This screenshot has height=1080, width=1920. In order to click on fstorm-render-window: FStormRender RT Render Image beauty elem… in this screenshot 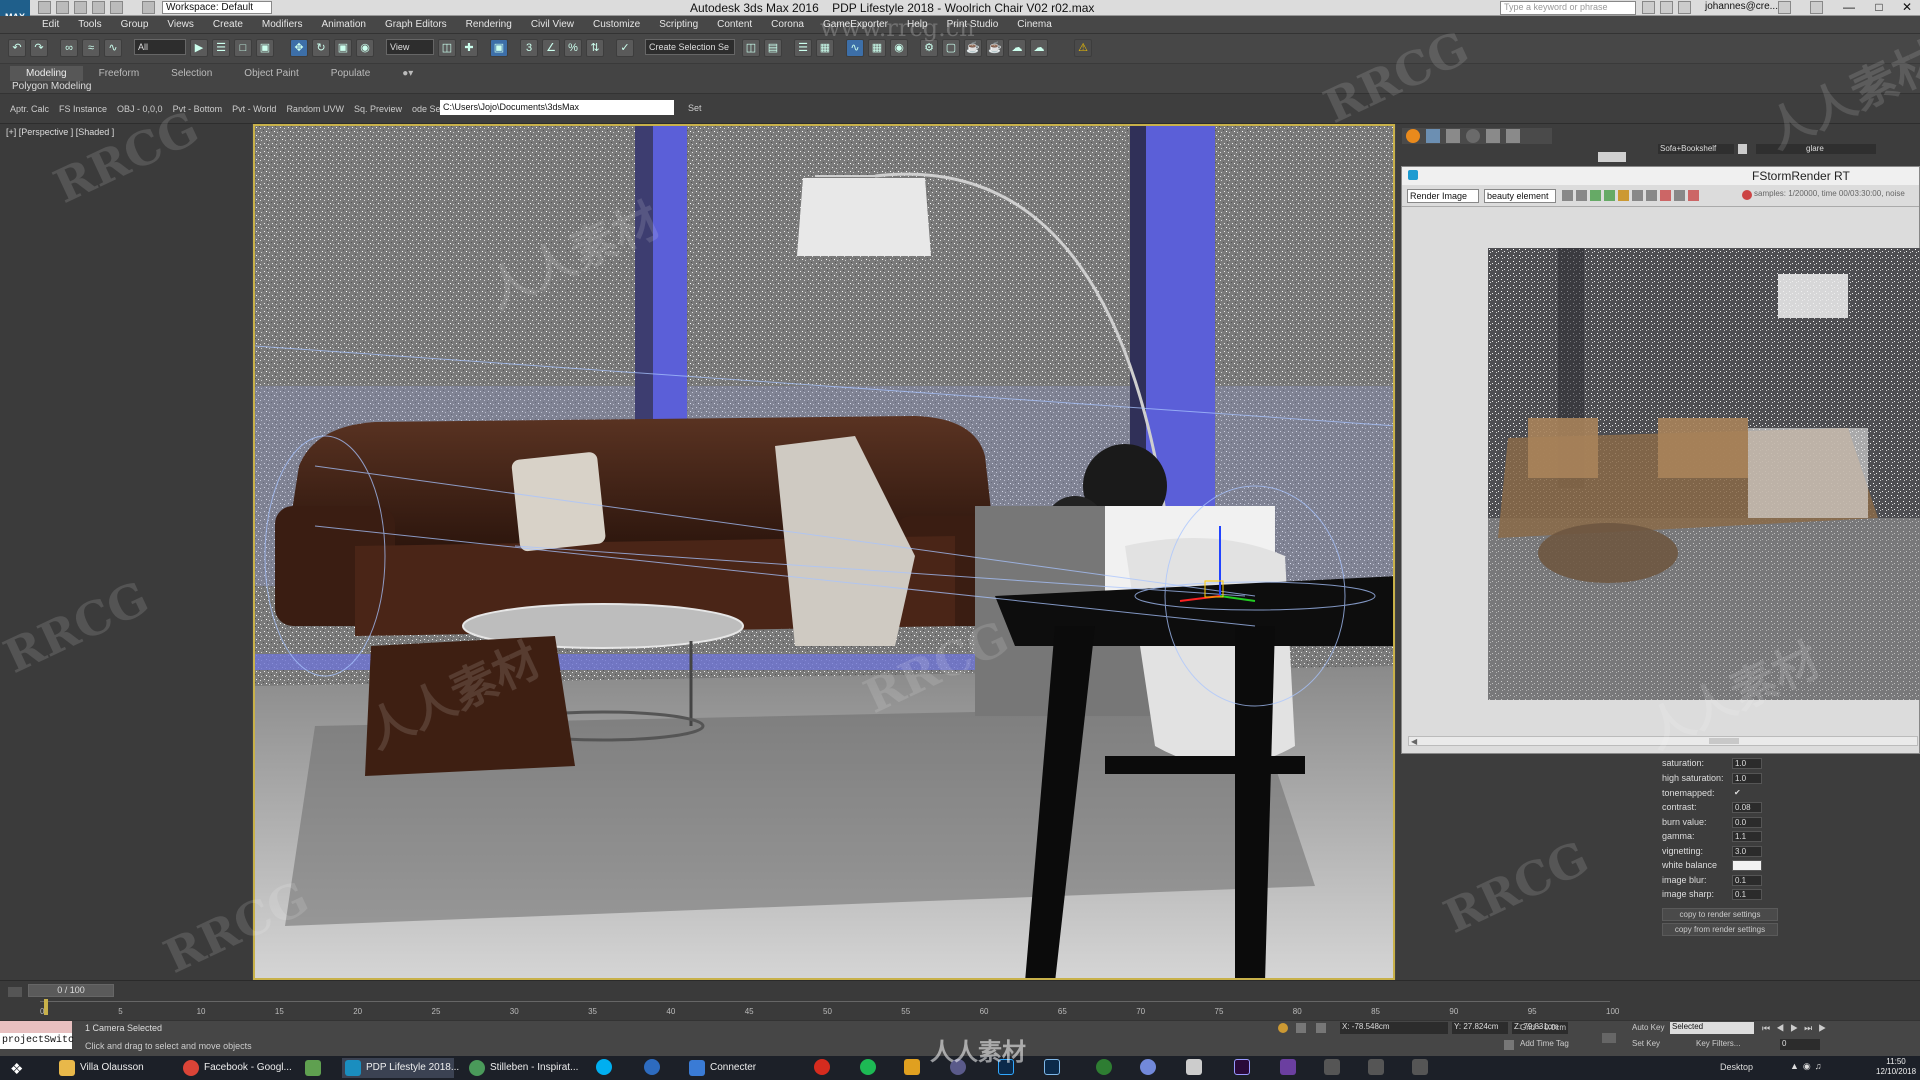, I will do `click(1660, 460)`.